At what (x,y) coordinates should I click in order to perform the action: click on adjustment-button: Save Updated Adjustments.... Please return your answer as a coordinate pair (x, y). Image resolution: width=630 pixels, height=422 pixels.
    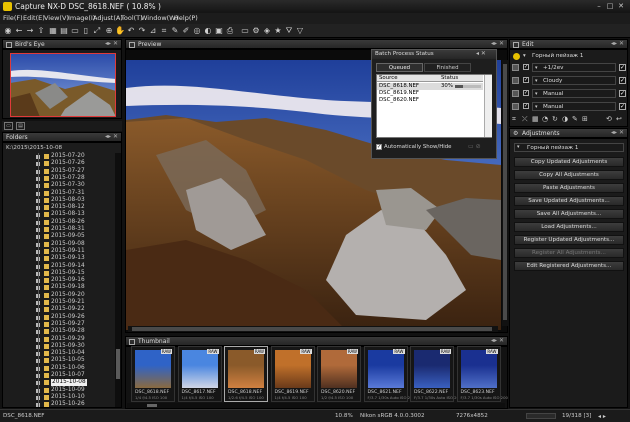
    Looking at the image, I should click on (569, 201).